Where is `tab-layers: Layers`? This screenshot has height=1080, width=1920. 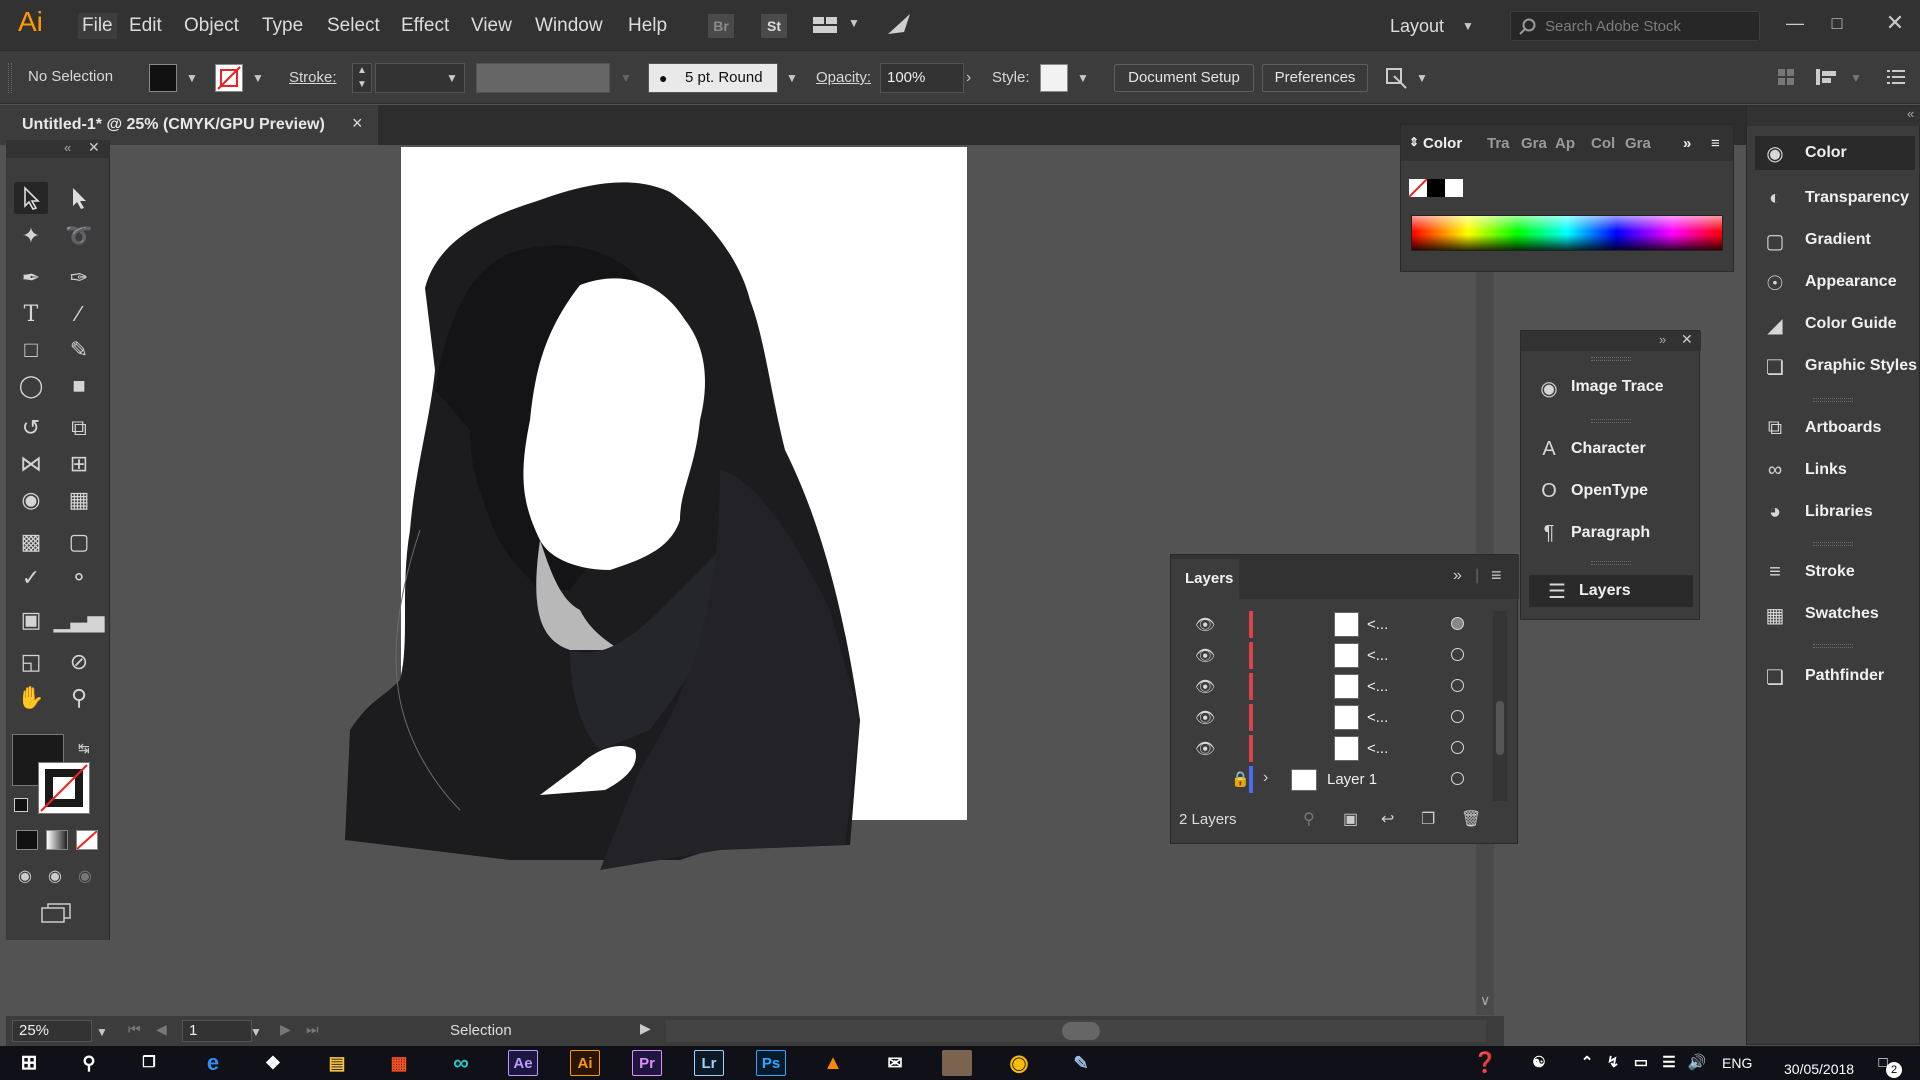 tab-layers: Layers is located at coordinates (1205, 579).